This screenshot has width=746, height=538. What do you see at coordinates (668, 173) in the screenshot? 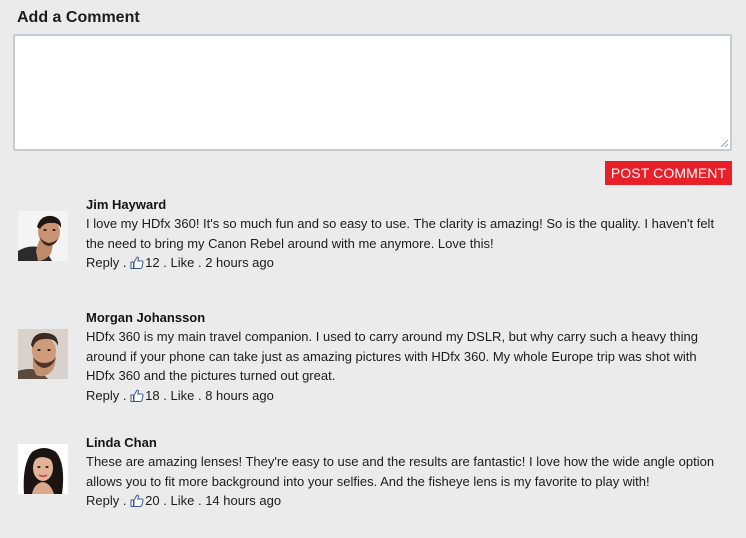
I see `post-comment-button: POST COMMENT` at bounding box center [668, 173].